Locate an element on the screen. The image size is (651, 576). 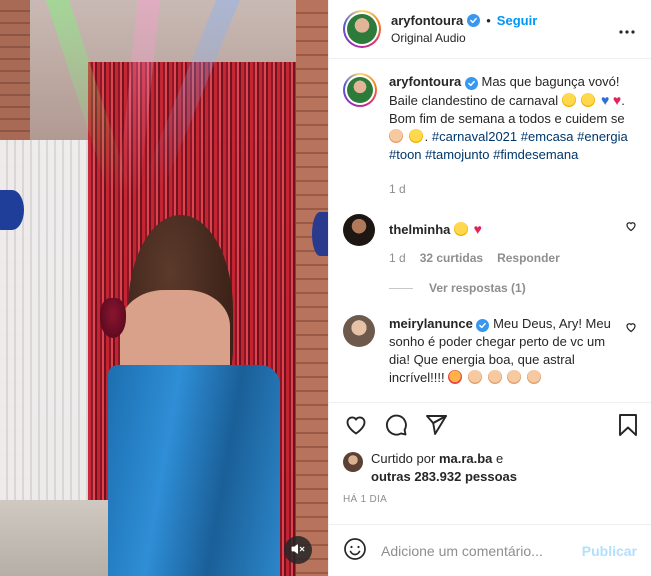
more-options-icon is located at coordinates (627, 29).